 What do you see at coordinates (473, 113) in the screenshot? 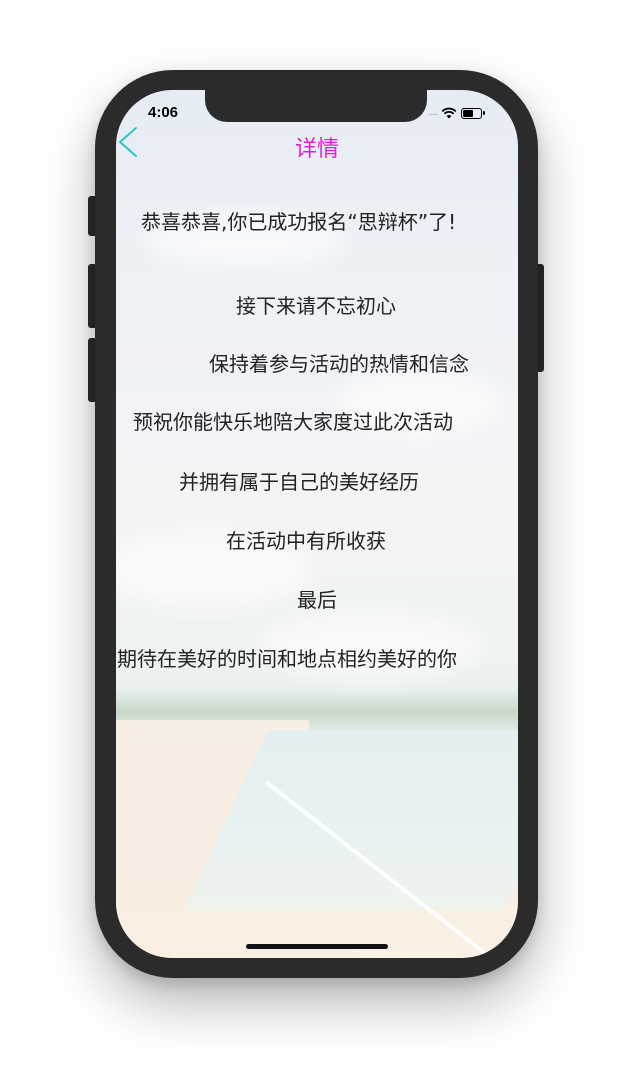
I see `battery-icon` at bounding box center [473, 113].